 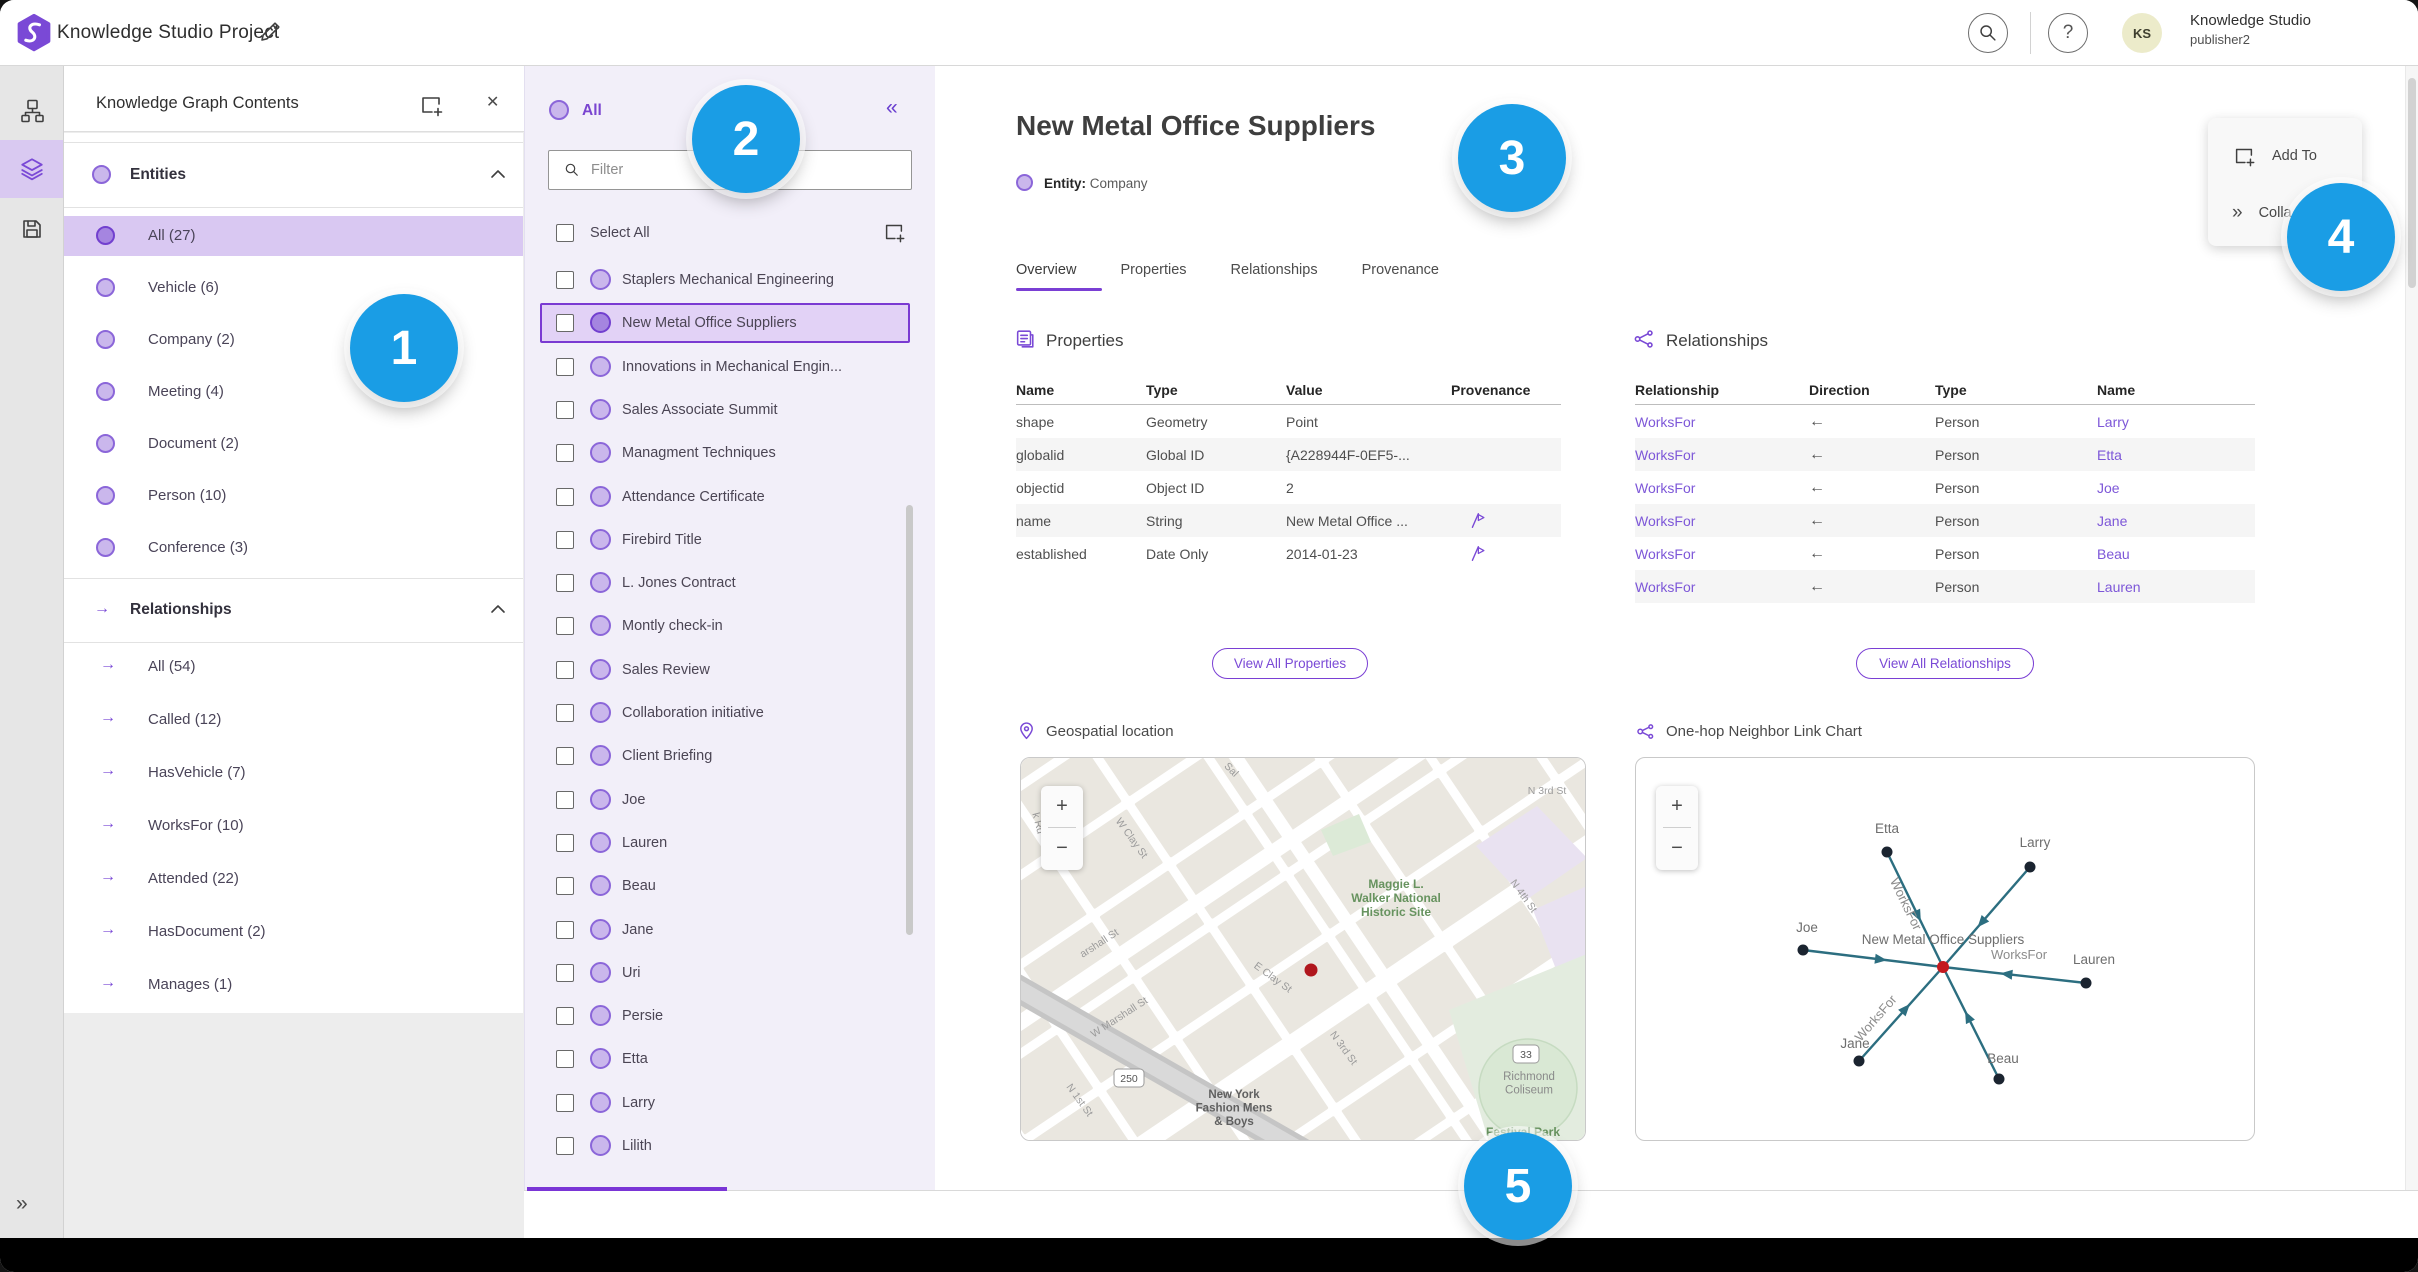 What do you see at coordinates (1290, 663) in the screenshot?
I see `view-all-properties-button: View All Properties` at bounding box center [1290, 663].